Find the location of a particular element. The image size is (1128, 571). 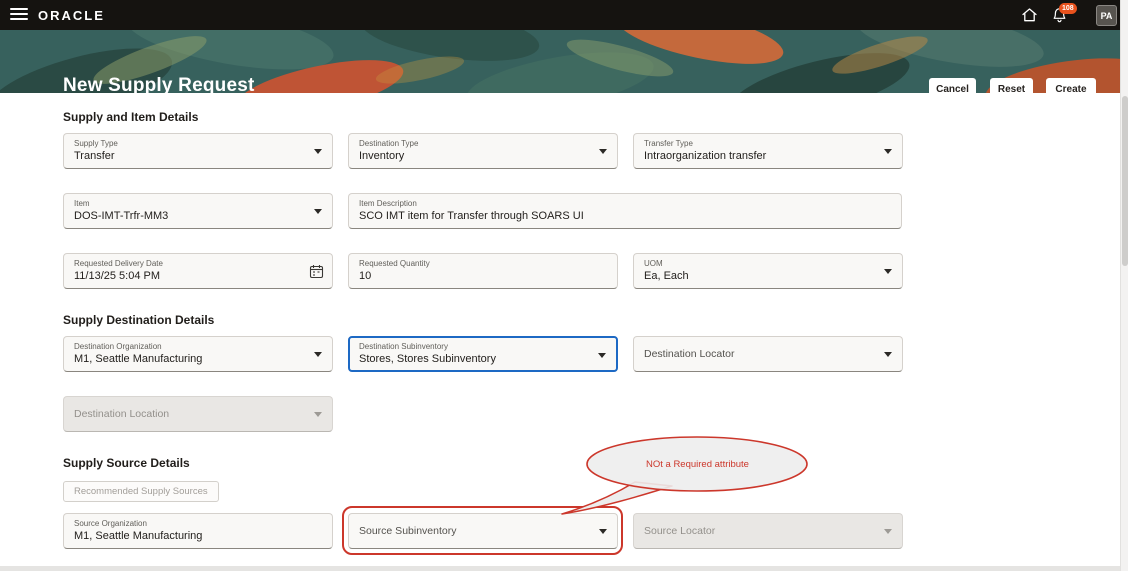

field-label: Supply Type is located at coordinates (96, 143).